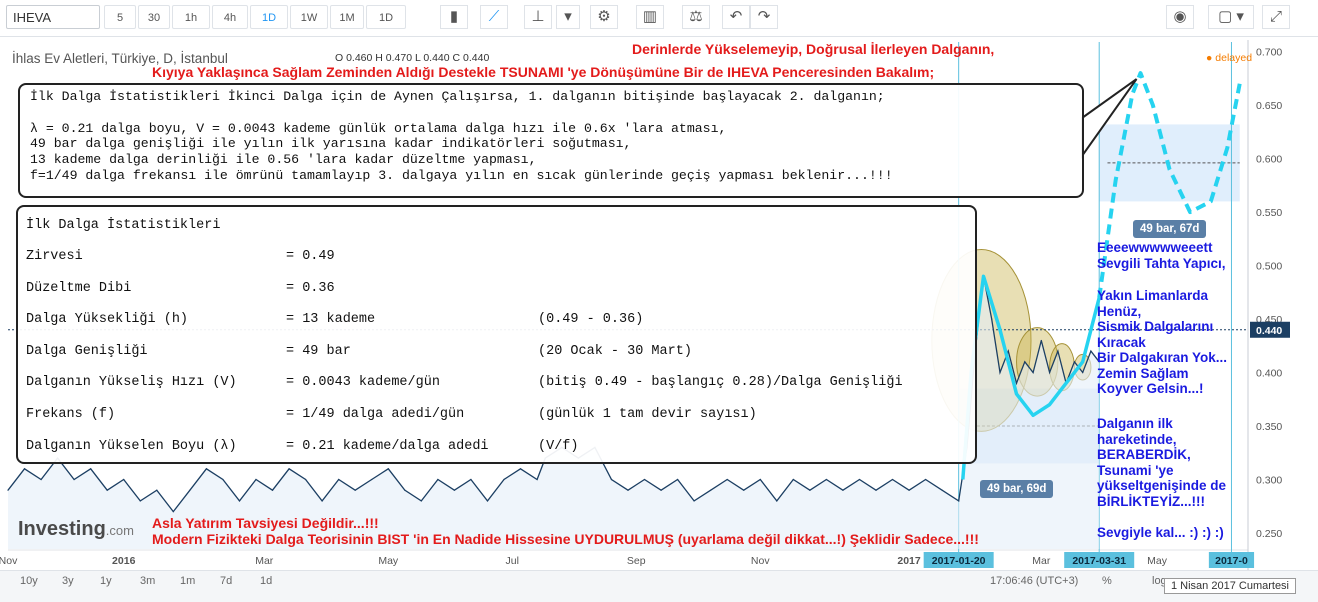 This screenshot has width=1318, height=602. Describe the element at coordinates (1269, 480) in the screenshot. I see `y-tick-label: 0.300` at that location.